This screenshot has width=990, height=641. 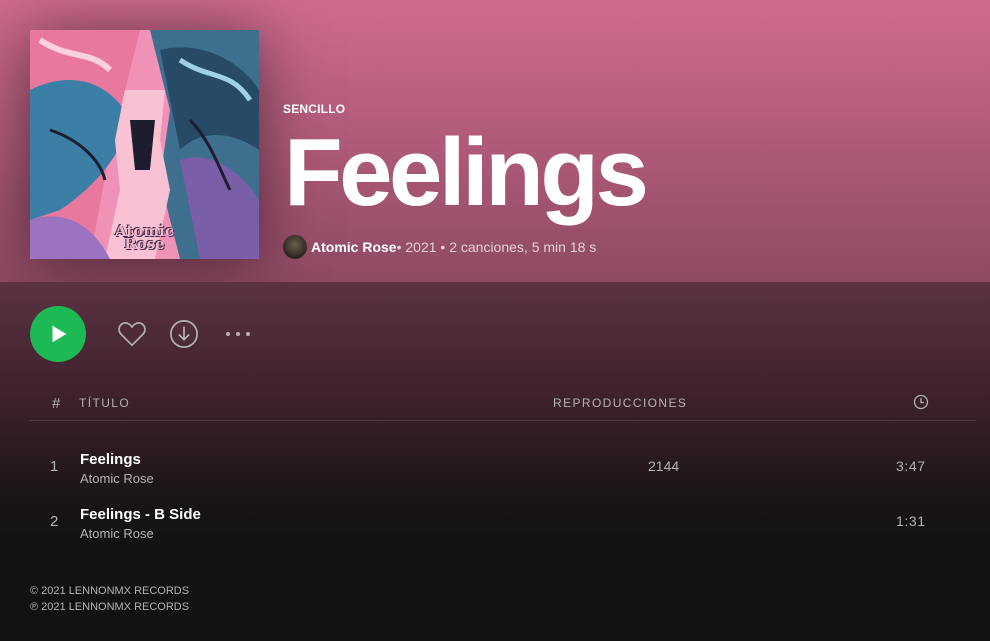 What do you see at coordinates (911, 521) in the screenshot?
I see `track-duration: 1:31` at bounding box center [911, 521].